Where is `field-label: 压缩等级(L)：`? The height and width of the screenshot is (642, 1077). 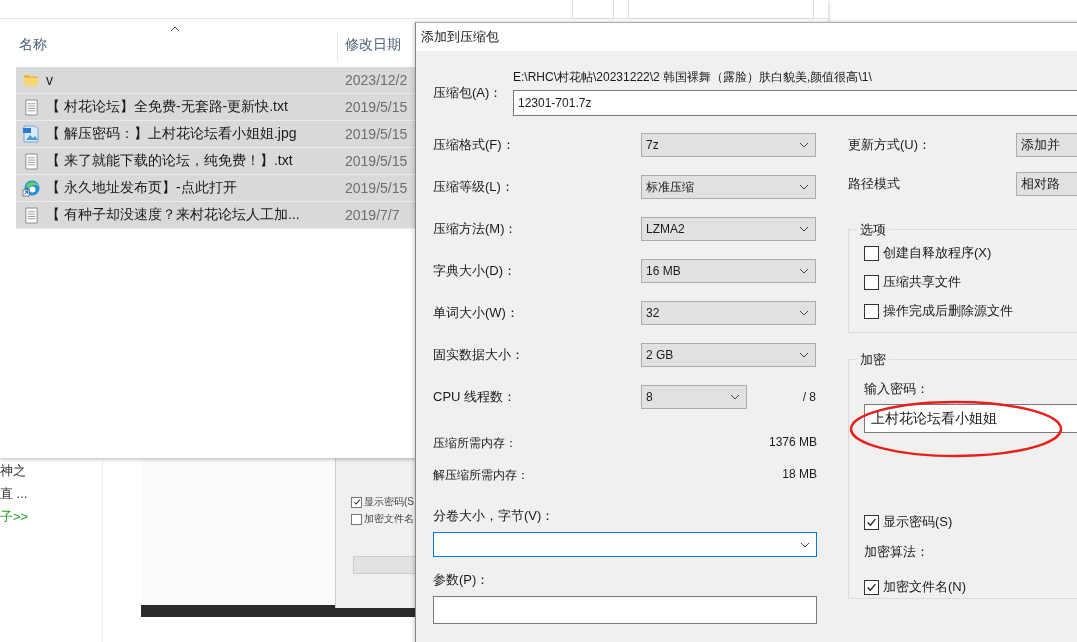 field-label: 压缩等级(L)： is located at coordinates (474, 187).